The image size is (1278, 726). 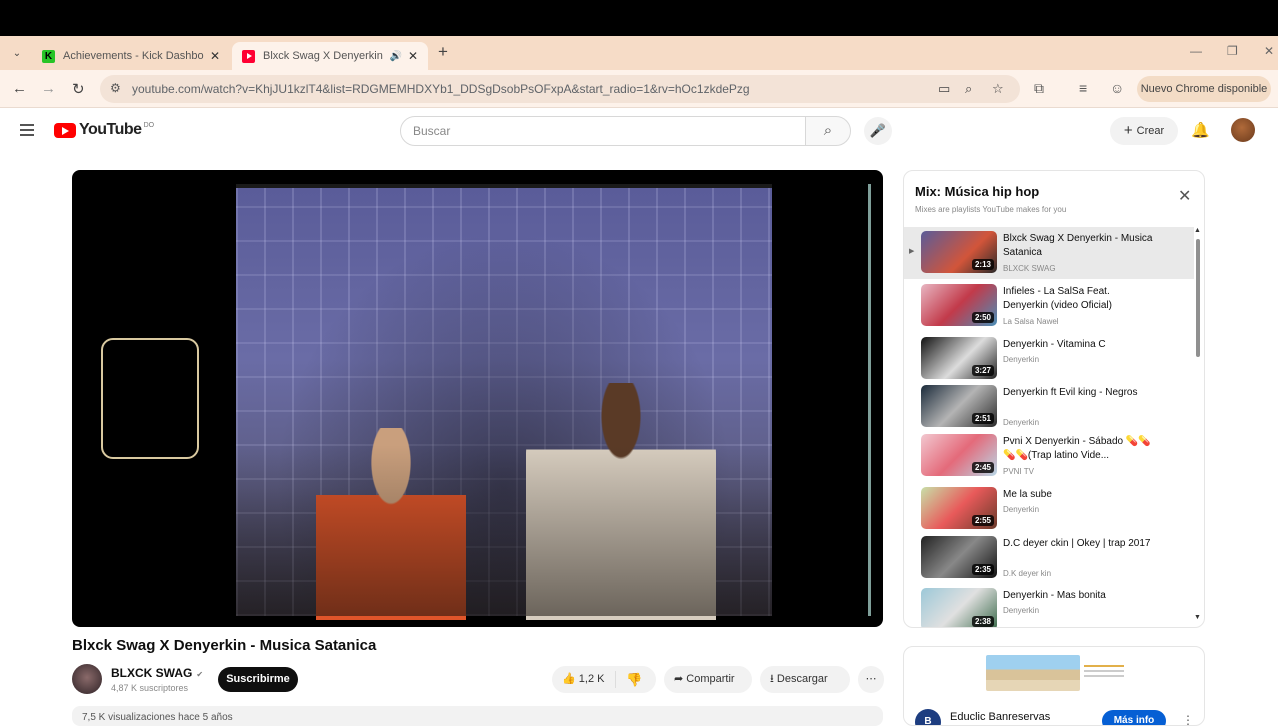 I want to click on subscriber-count: 4,87 K suscriptores, so click(x=150, y=688).